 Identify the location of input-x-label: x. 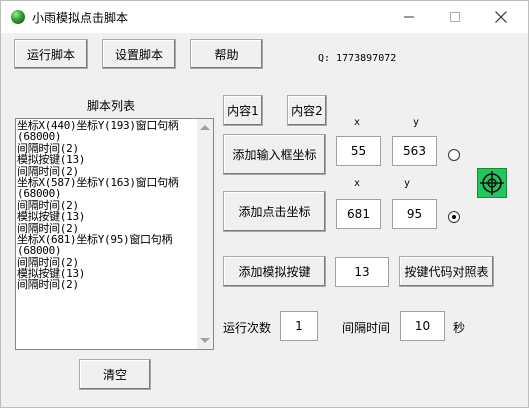
(357, 122).